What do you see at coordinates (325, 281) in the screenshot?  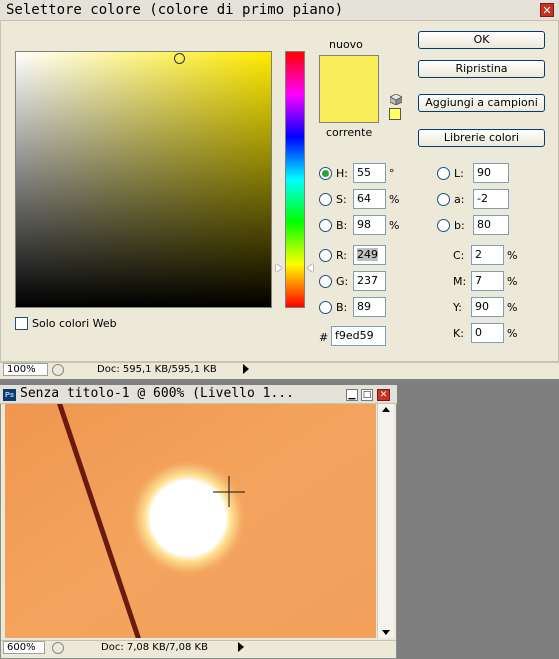 I see `radio-green` at bounding box center [325, 281].